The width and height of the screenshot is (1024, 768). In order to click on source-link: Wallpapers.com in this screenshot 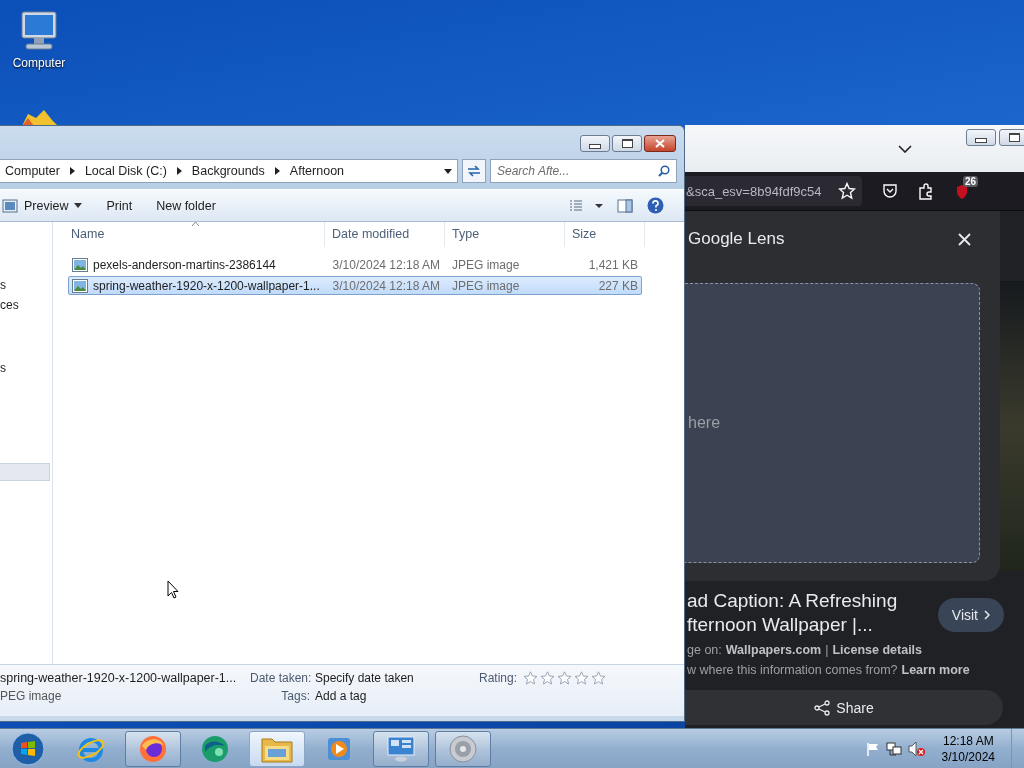, I will do `click(773, 650)`.